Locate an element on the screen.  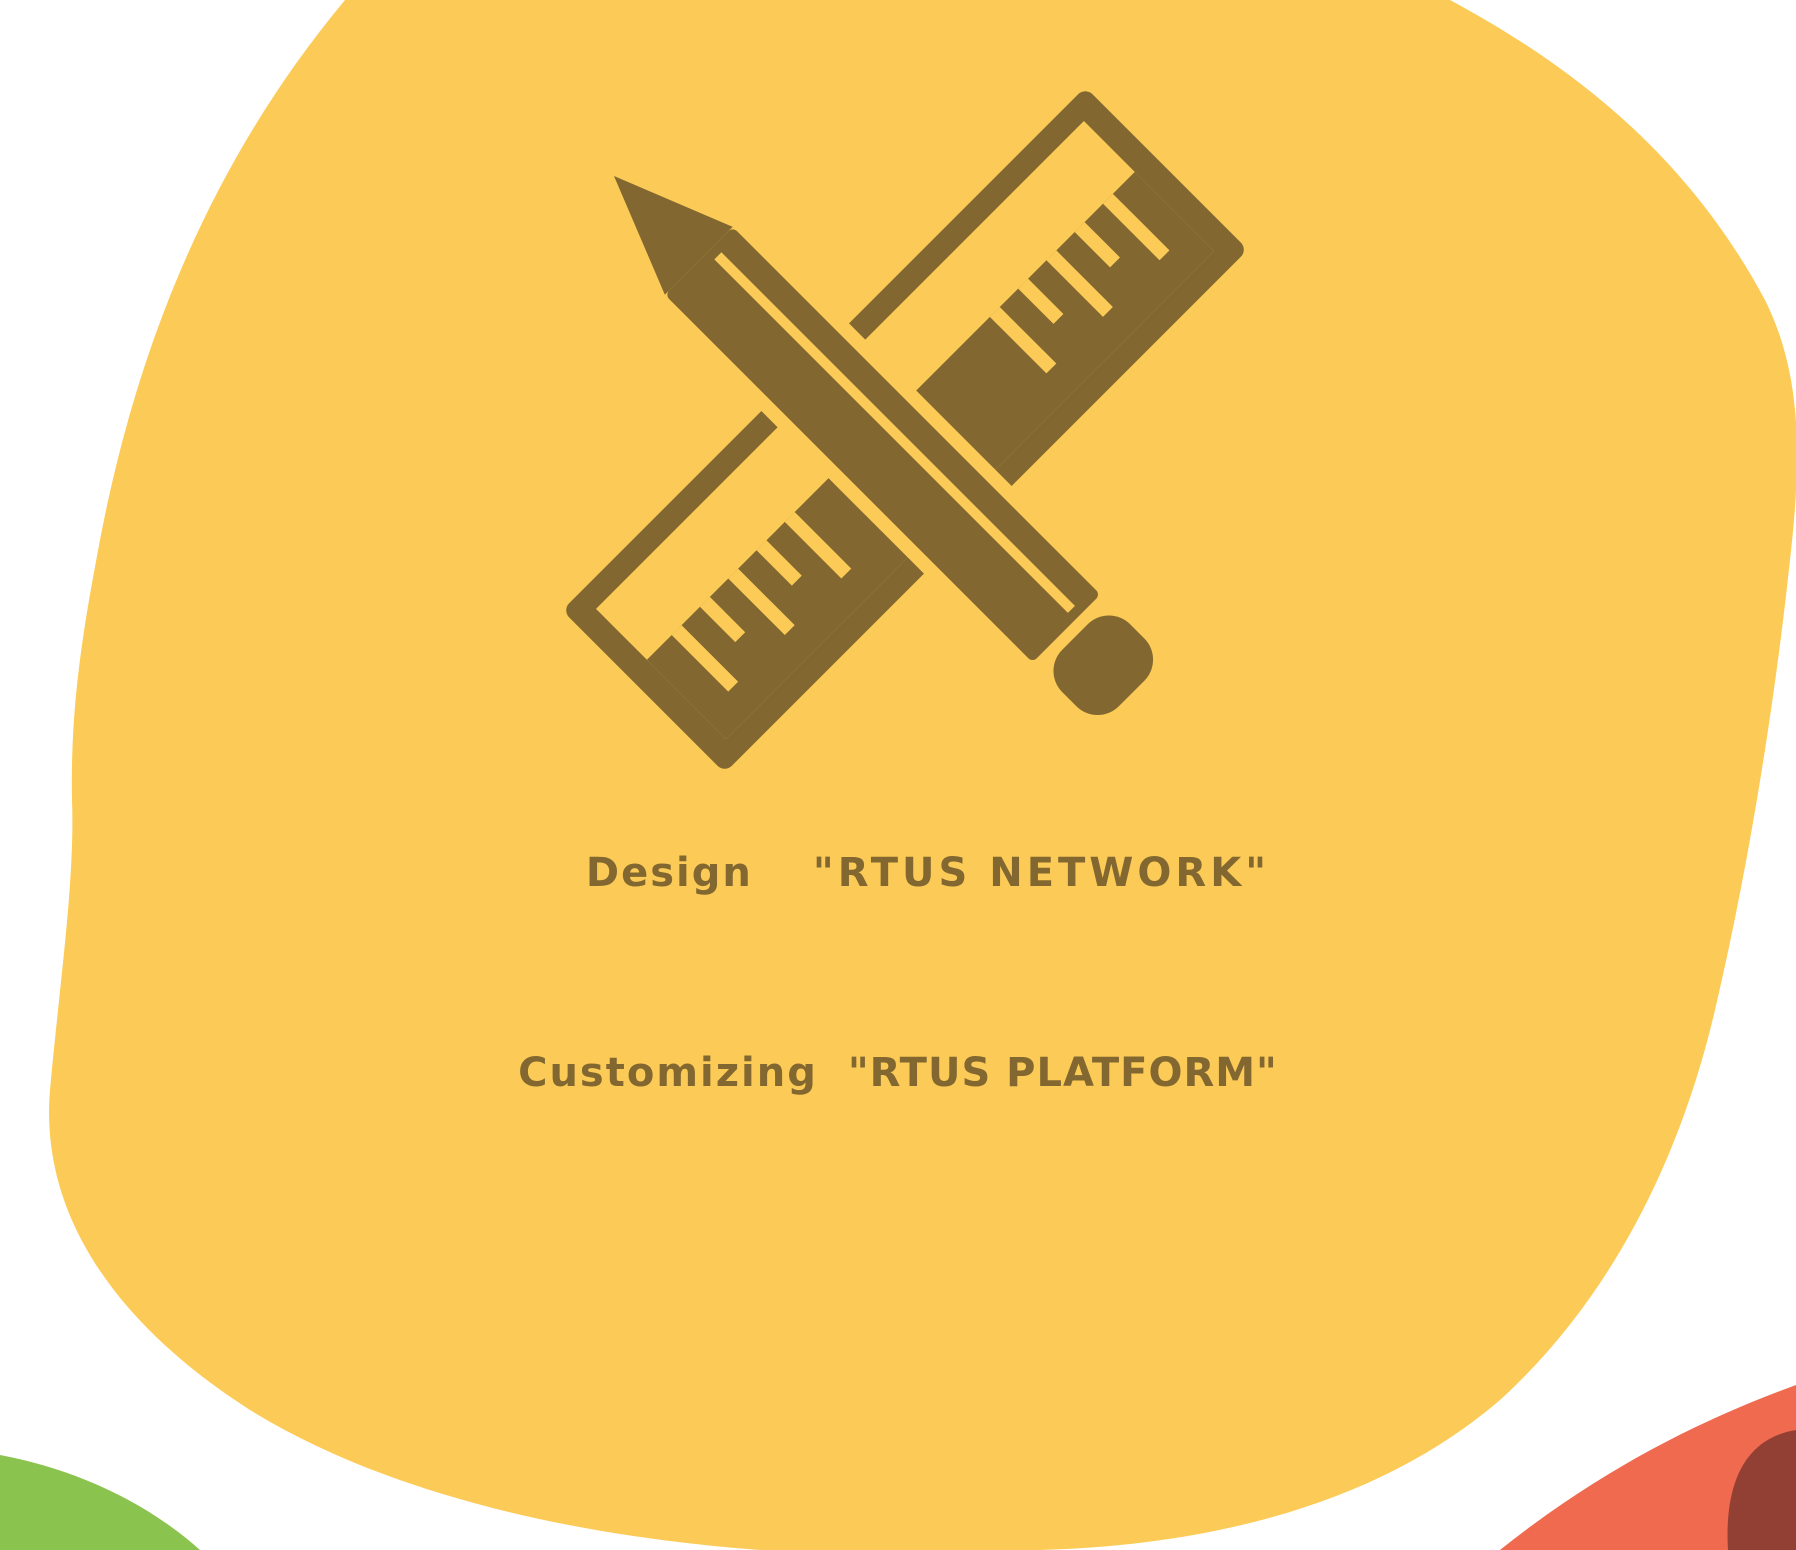
headline-line-1: Design "RTUS NETWORK" is located at coordinates (898, 873).